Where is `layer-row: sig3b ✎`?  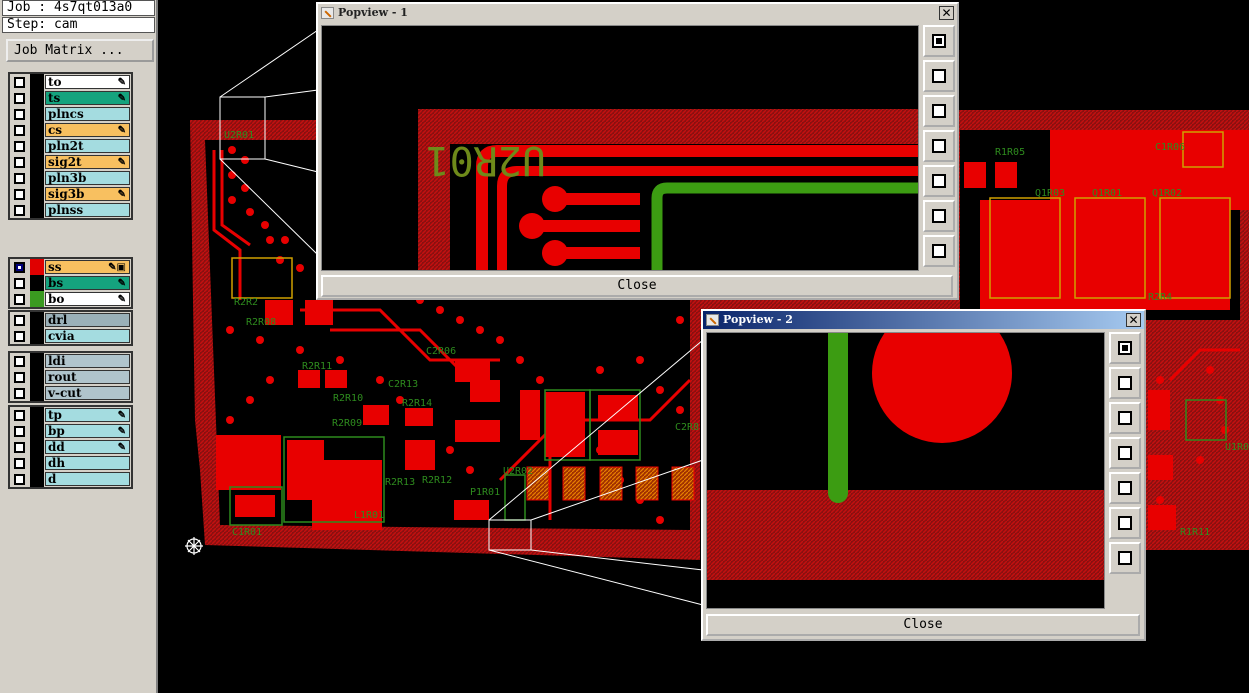 layer-row: sig3b ✎ is located at coordinates (70, 194).